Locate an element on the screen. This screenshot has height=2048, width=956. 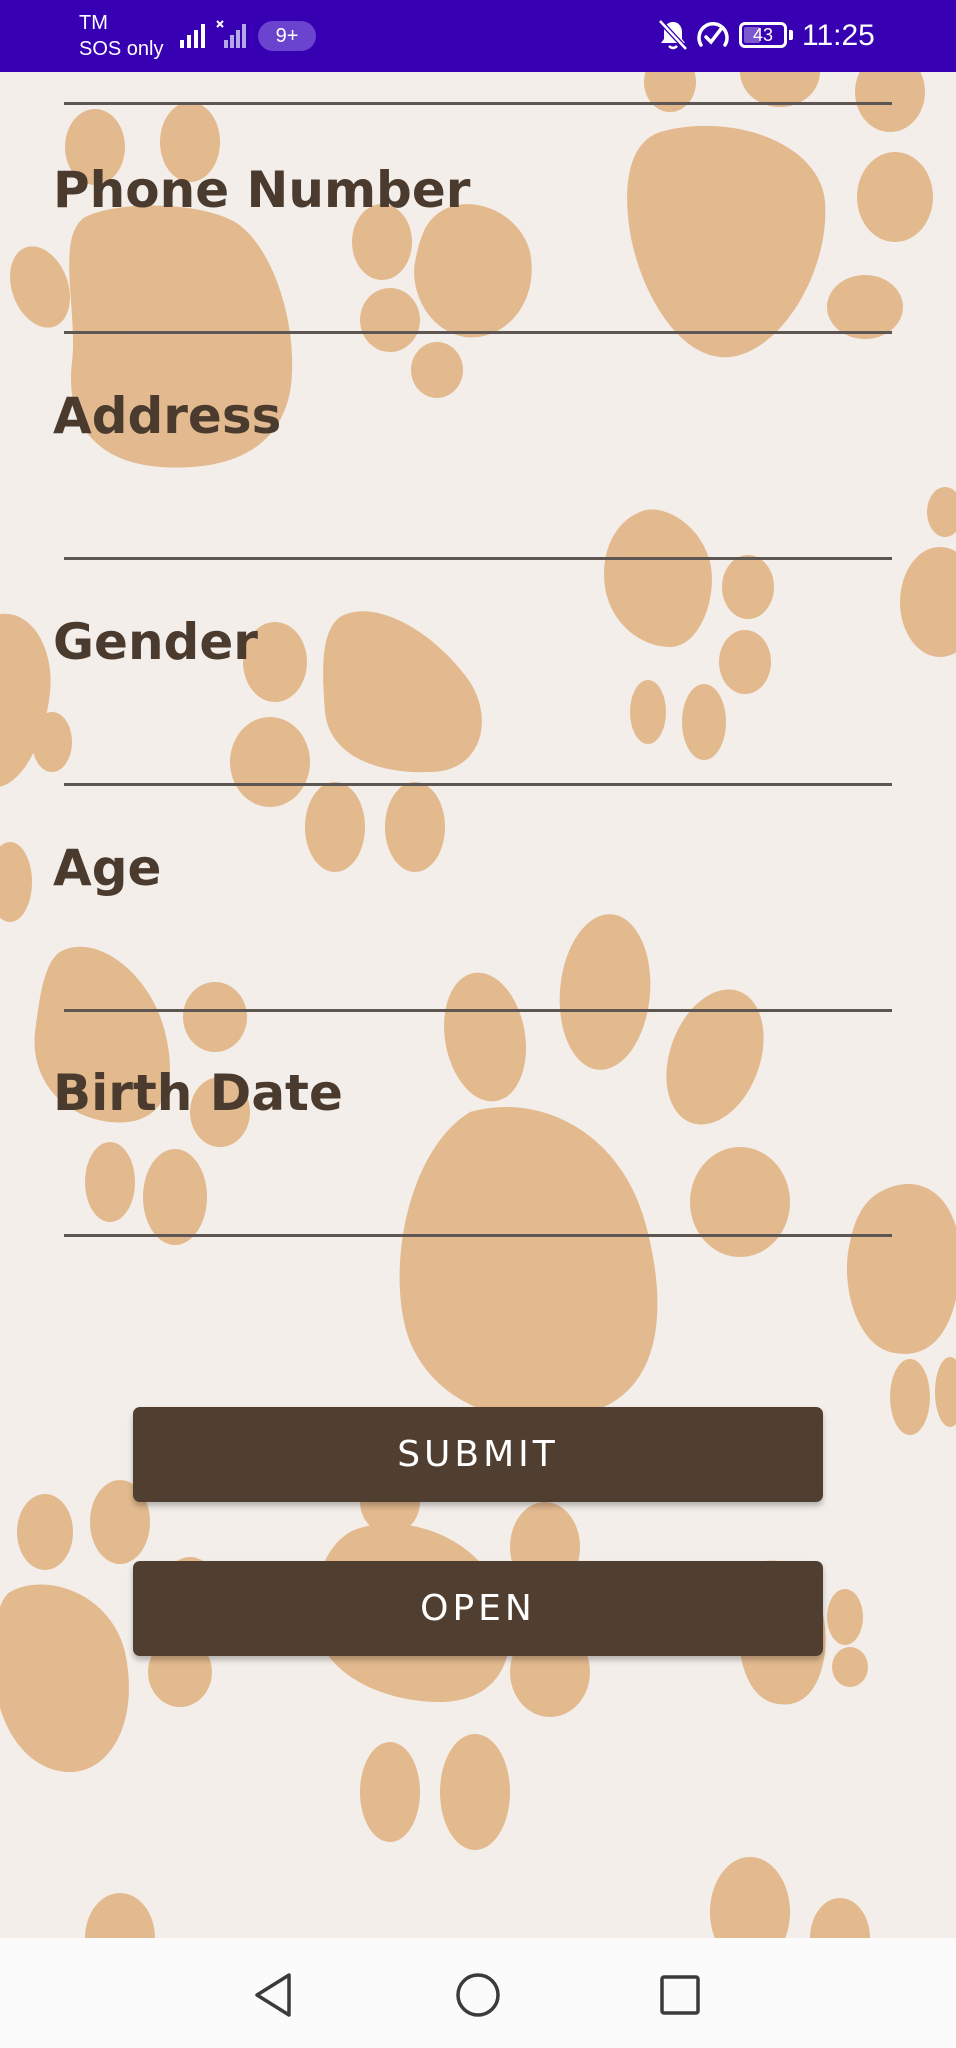
data-saver-icon is located at coordinates (713, 34).